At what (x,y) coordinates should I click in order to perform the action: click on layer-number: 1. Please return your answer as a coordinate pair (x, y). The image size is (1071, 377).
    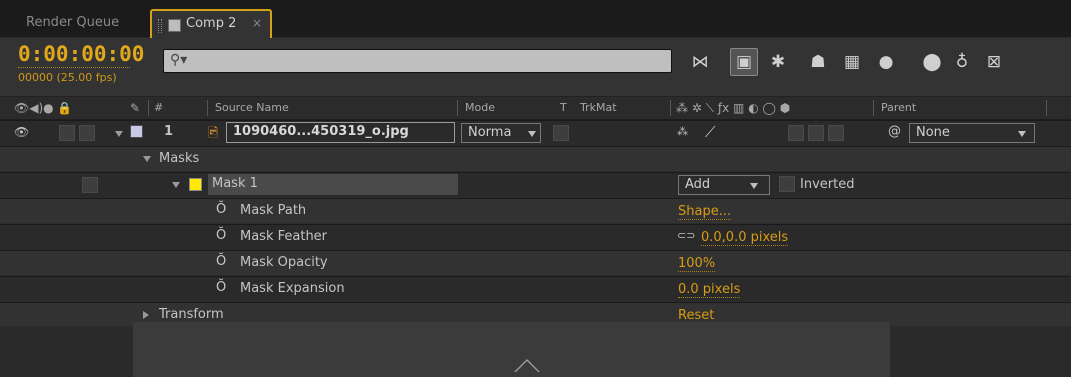
    Looking at the image, I should click on (169, 131).